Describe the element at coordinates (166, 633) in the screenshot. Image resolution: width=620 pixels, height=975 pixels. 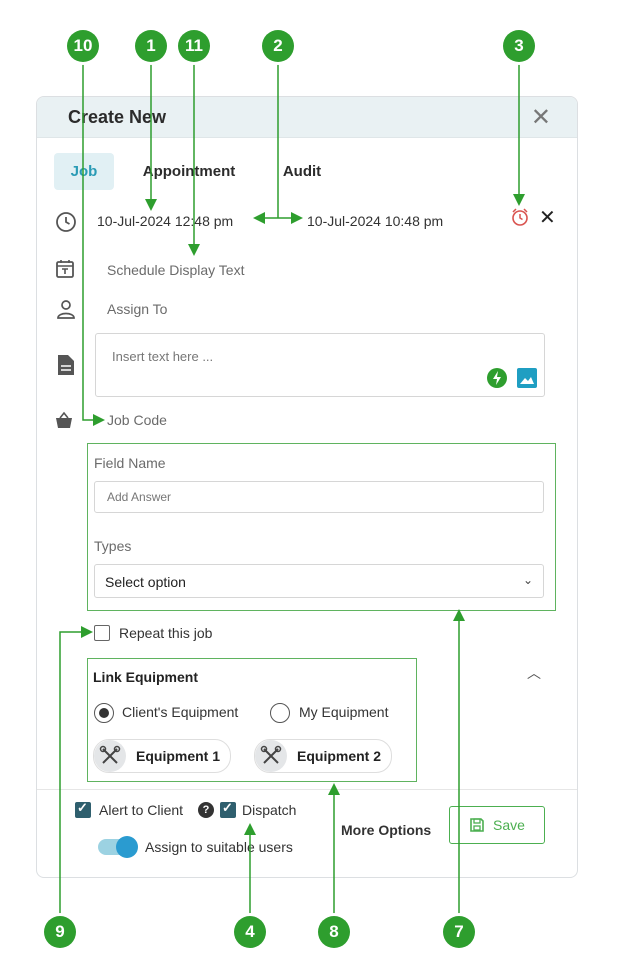
I see `repeat-label: Repeat this job` at that location.